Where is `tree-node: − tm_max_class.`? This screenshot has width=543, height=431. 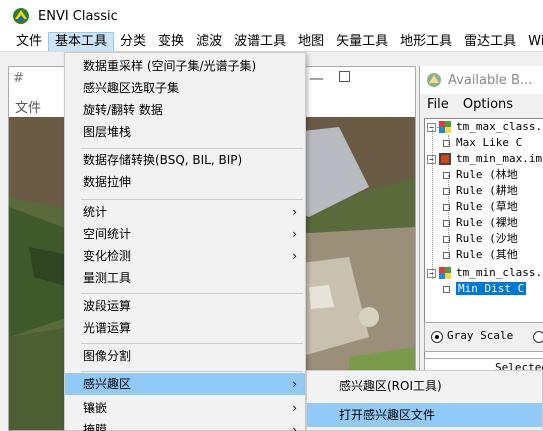 tree-node: − tm_max_class. is located at coordinates (484, 127).